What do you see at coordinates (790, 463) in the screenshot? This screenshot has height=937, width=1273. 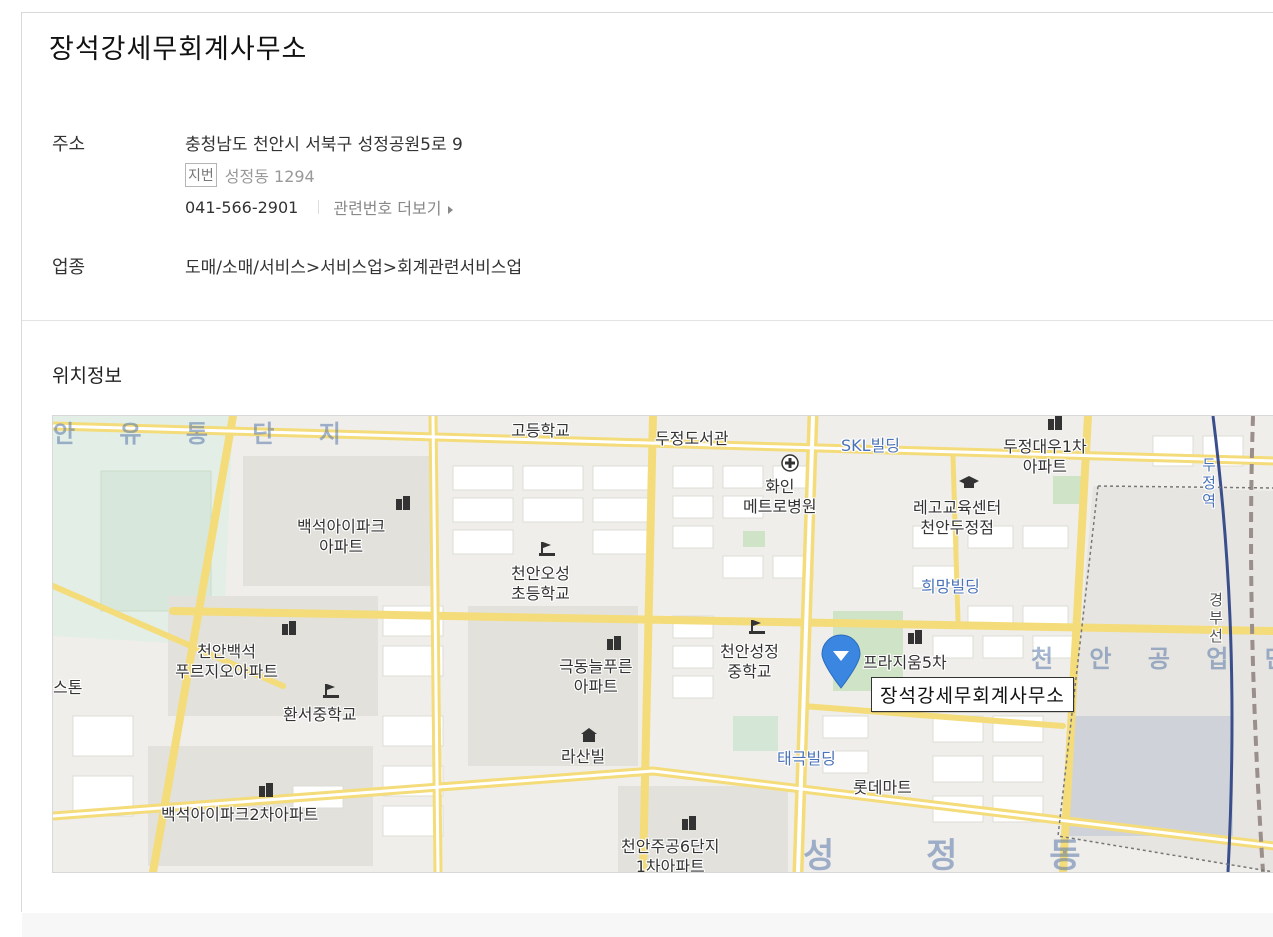 I see `hospital-icon` at bounding box center [790, 463].